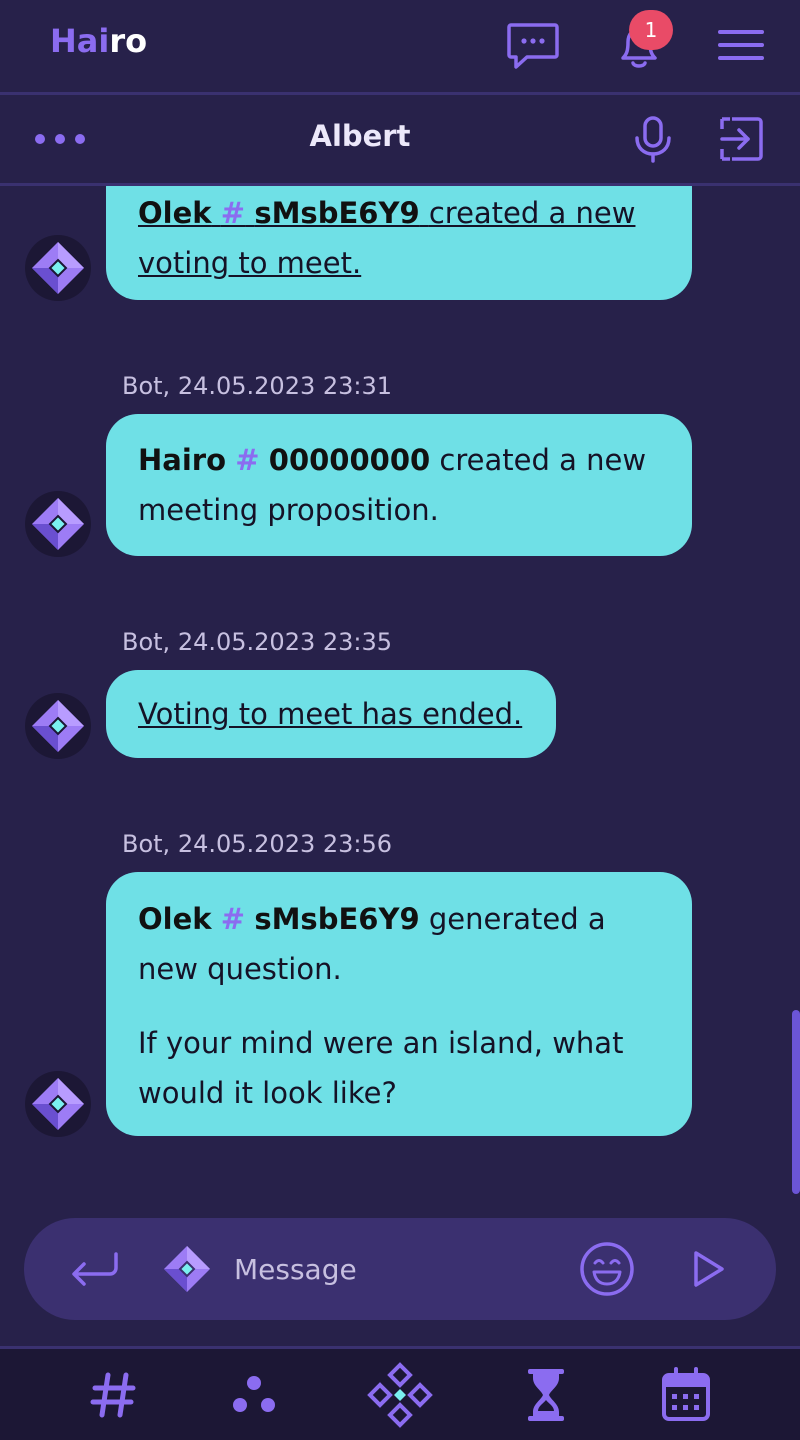  I want to click on chat-title: Albert, so click(360, 136).